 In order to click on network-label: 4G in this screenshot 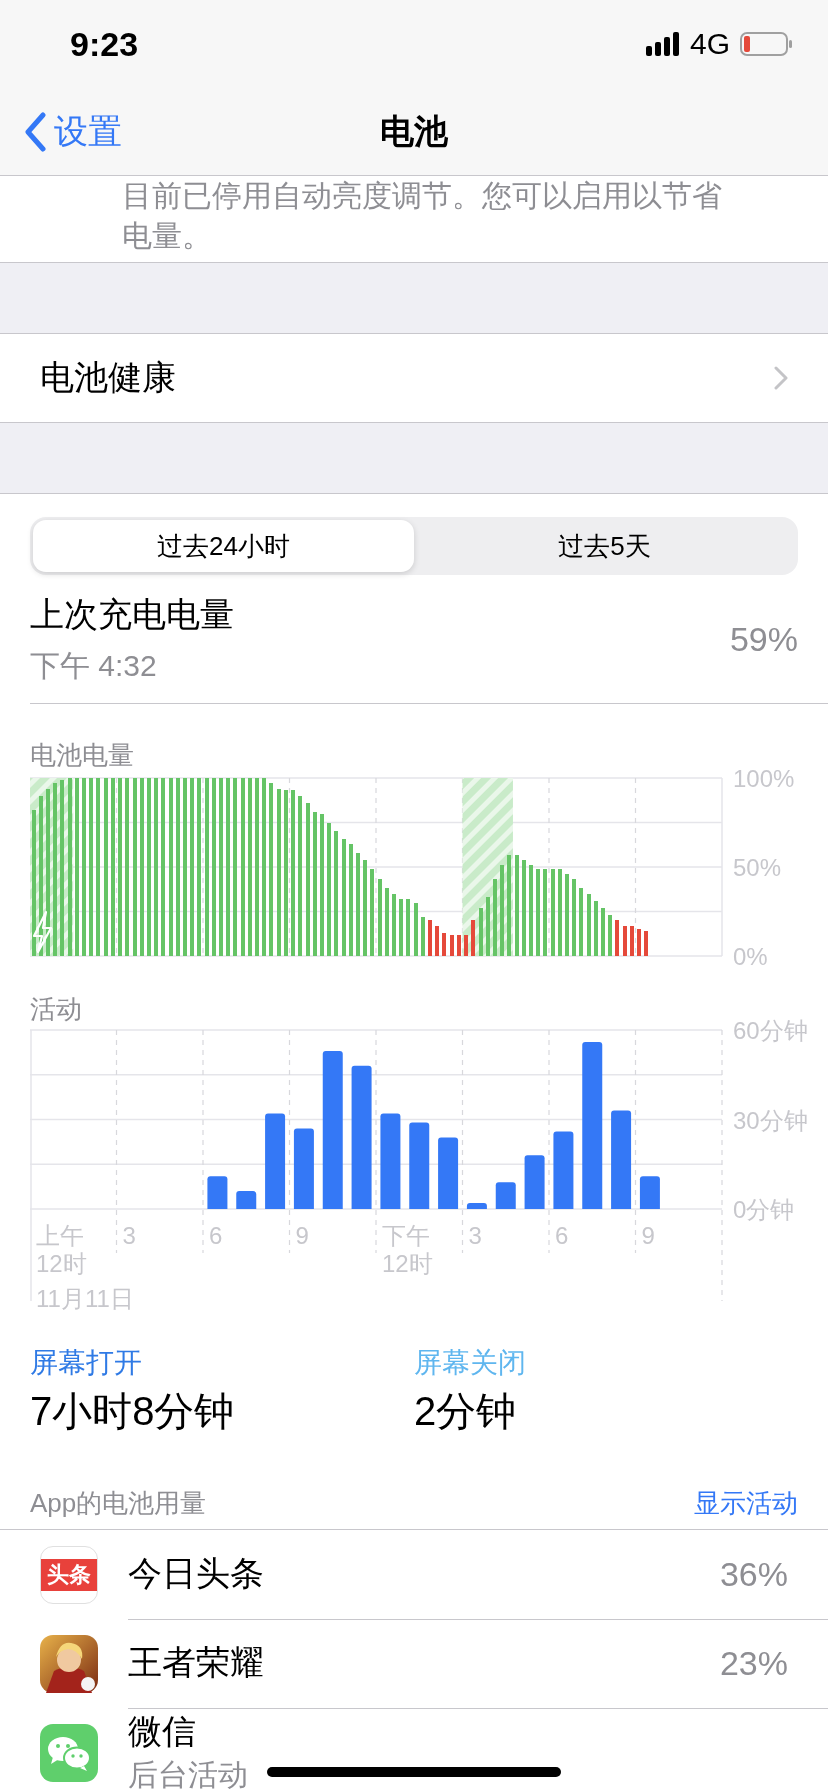, I will do `click(709, 44)`.